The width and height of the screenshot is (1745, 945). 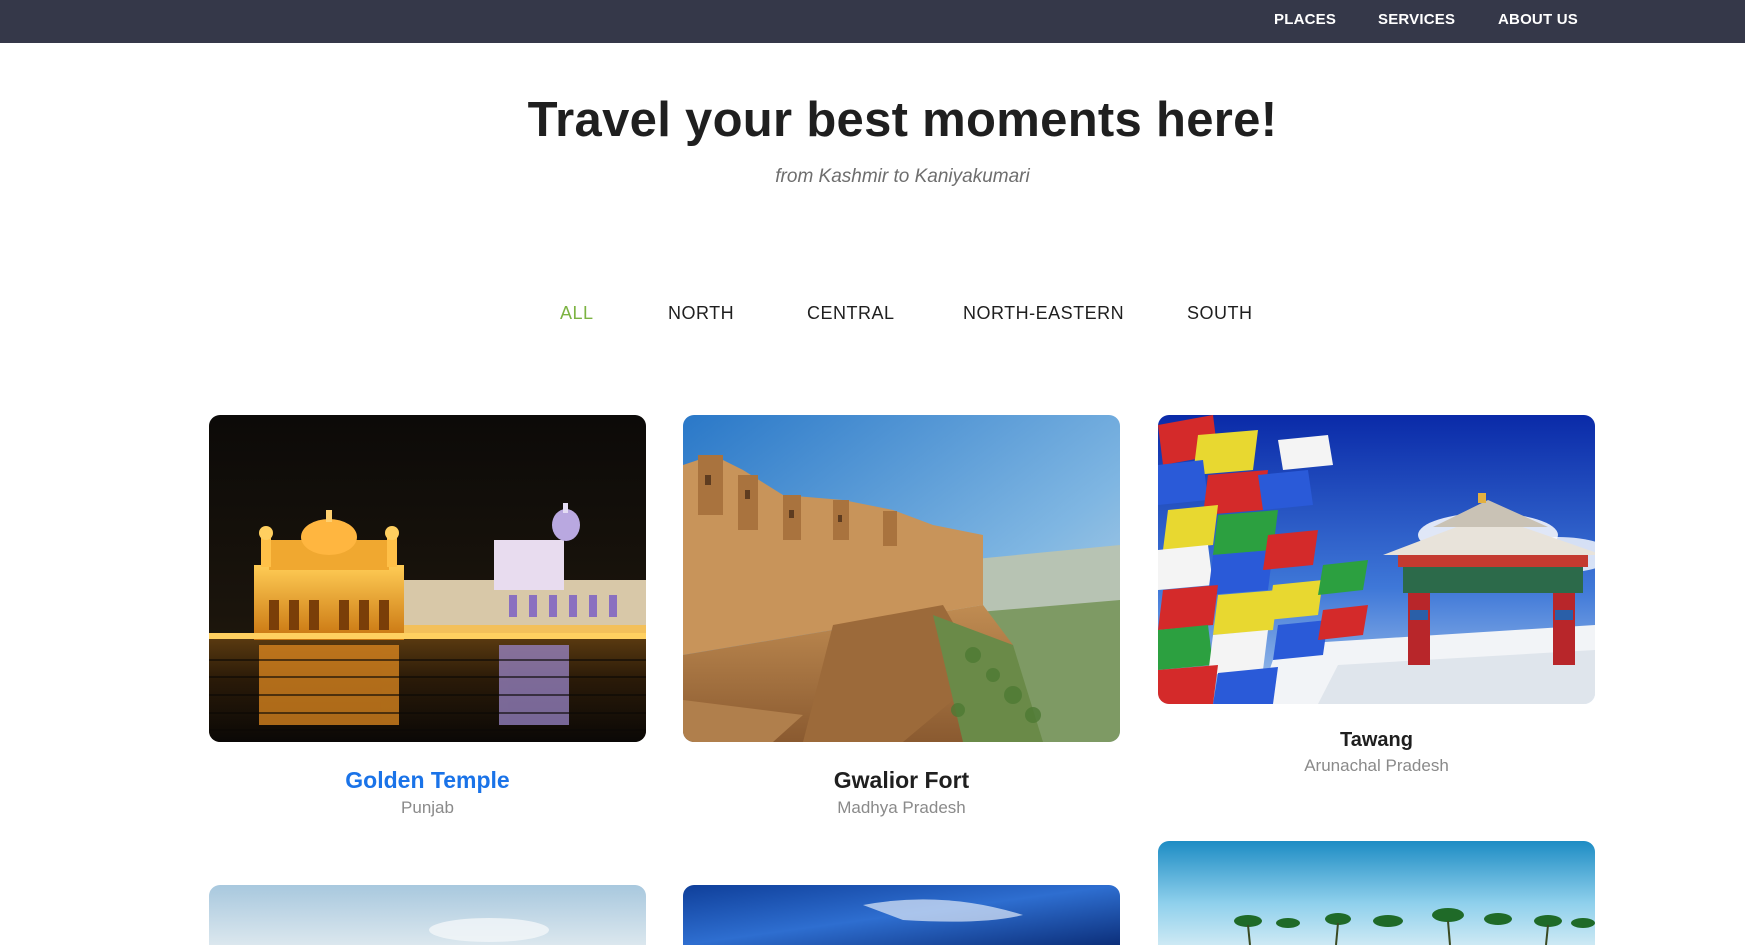 What do you see at coordinates (1376, 559) in the screenshot?
I see `tawang-image` at bounding box center [1376, 559].